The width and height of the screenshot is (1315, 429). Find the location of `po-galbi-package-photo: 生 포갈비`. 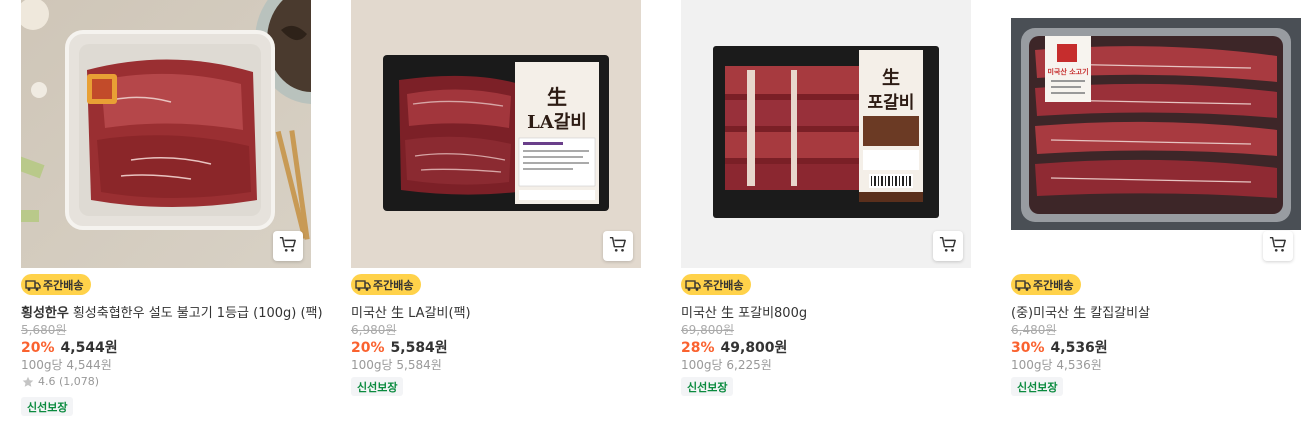

po-galbi-package-photo: 生 포갈비 is located at coordinates (826, 134).